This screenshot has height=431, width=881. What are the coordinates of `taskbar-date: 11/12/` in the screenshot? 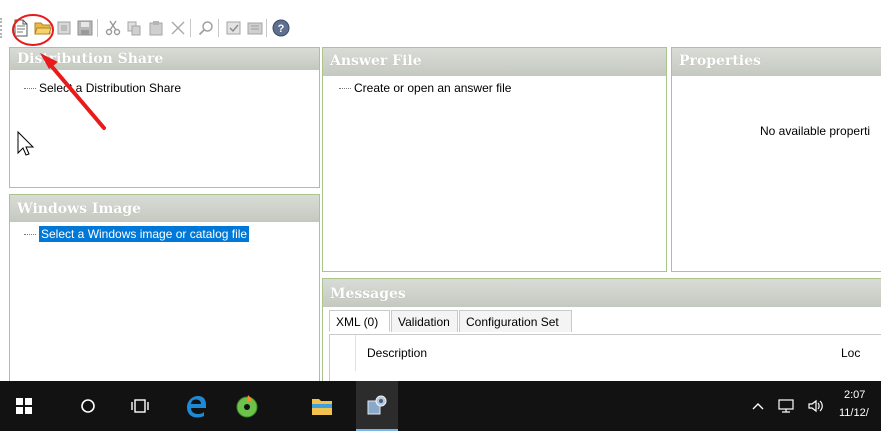 It's located at (854, 413).